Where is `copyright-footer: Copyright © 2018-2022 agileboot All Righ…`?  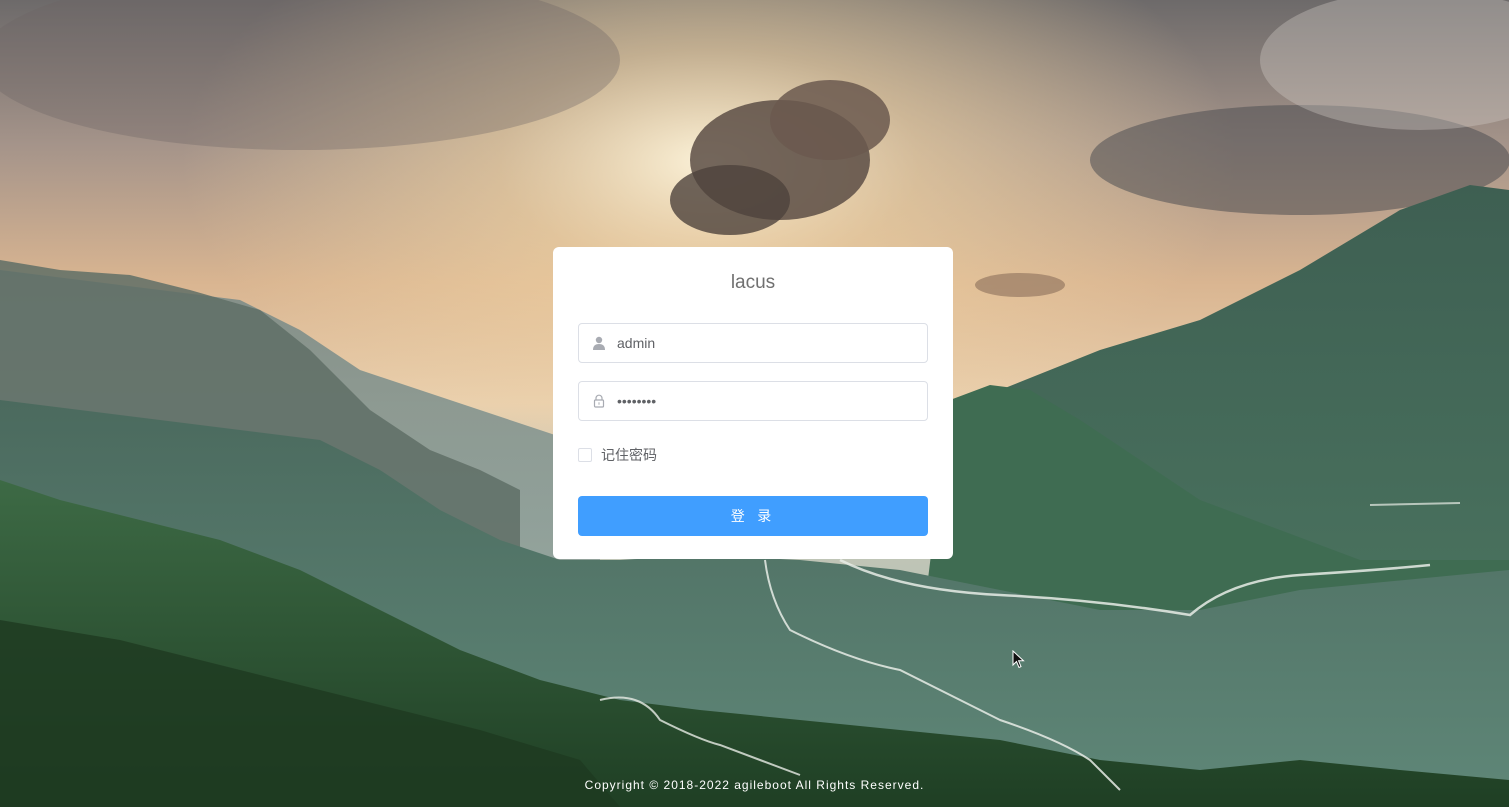 copyright-footer: Copyright © 2018-2022 agileboot All Righ… is located at coordinates (754, 785).